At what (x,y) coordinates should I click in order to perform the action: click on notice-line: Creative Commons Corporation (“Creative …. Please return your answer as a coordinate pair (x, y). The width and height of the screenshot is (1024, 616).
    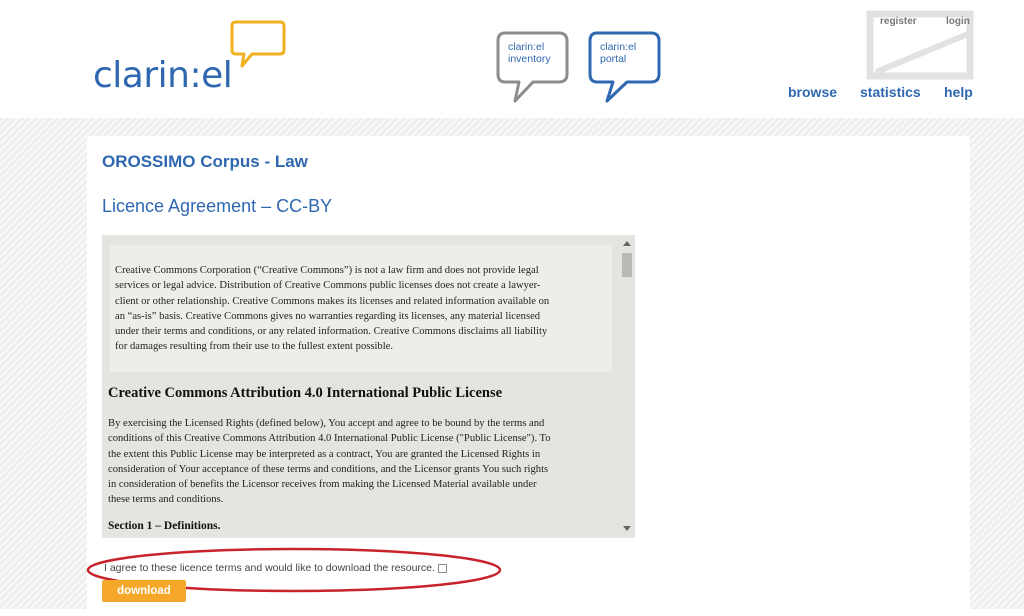
    Looking at the image, I should click on (327, 270).